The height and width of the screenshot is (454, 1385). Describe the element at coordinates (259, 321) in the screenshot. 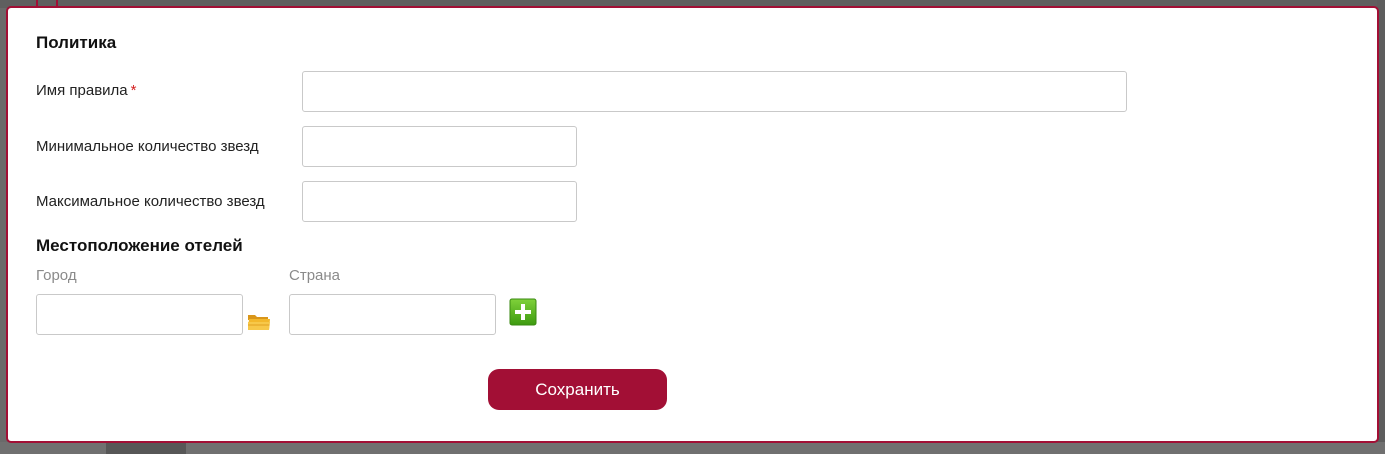

I see `folder-icon` at that location.